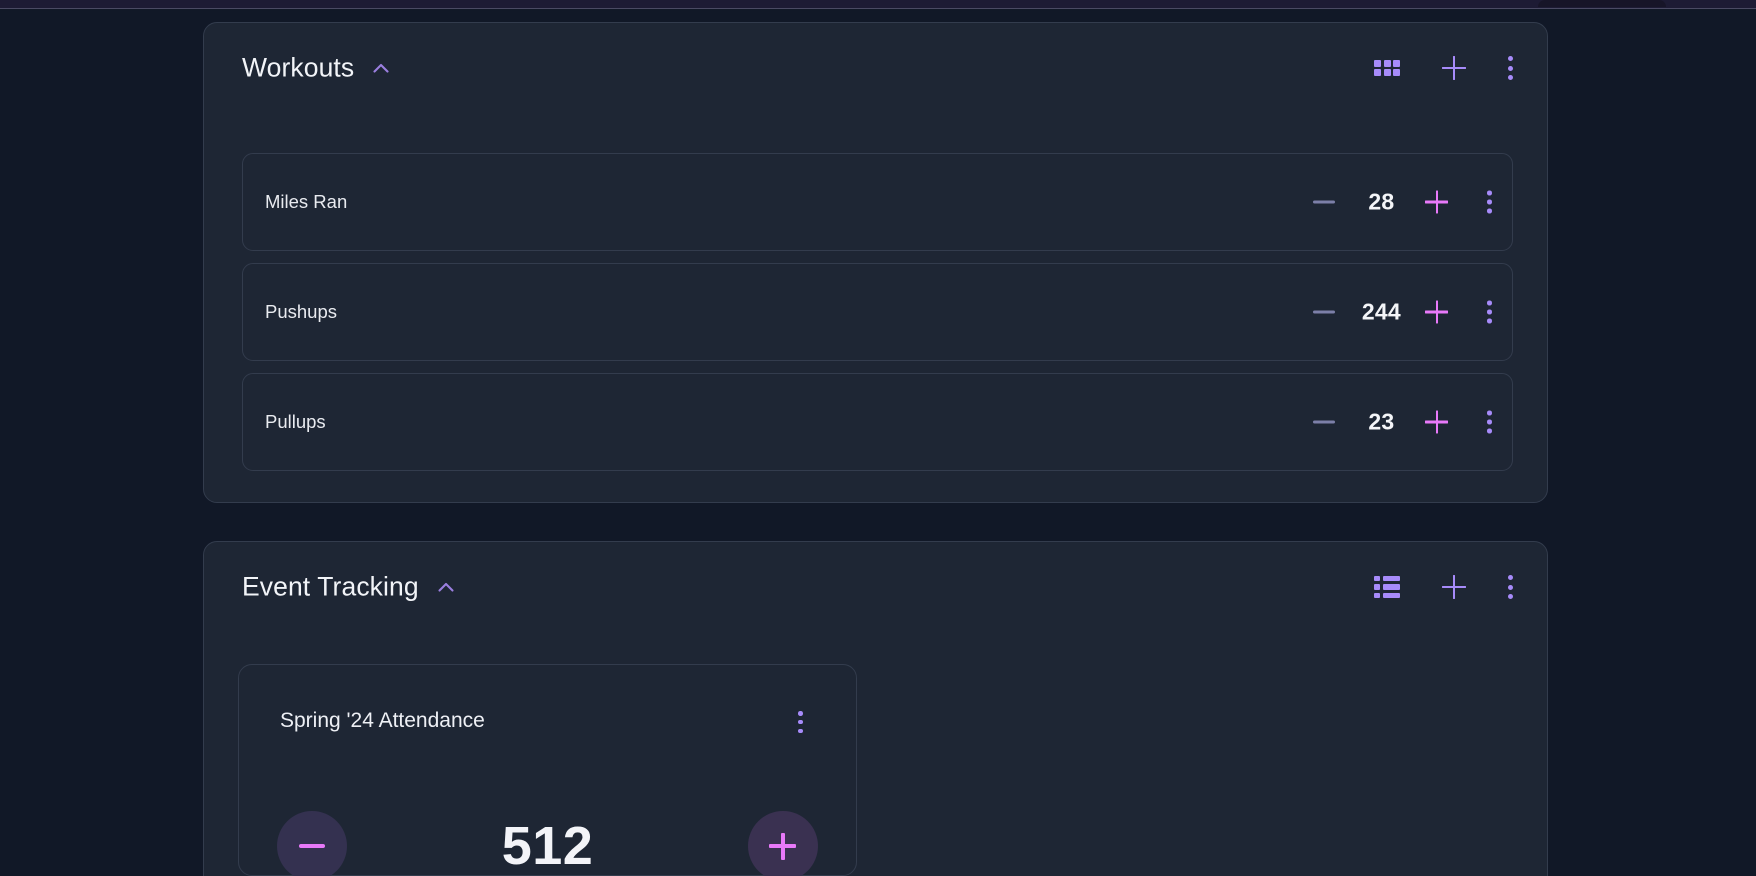 The image size is (1756, 876). I want to click on list-view-icon, so click(1387, 587).